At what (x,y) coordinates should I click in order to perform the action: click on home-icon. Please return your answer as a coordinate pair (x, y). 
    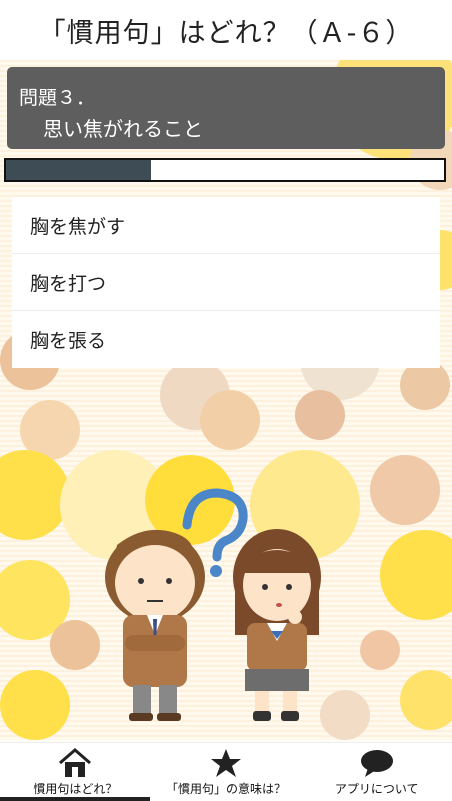
    Looking at the image, I should click on (75, 763).